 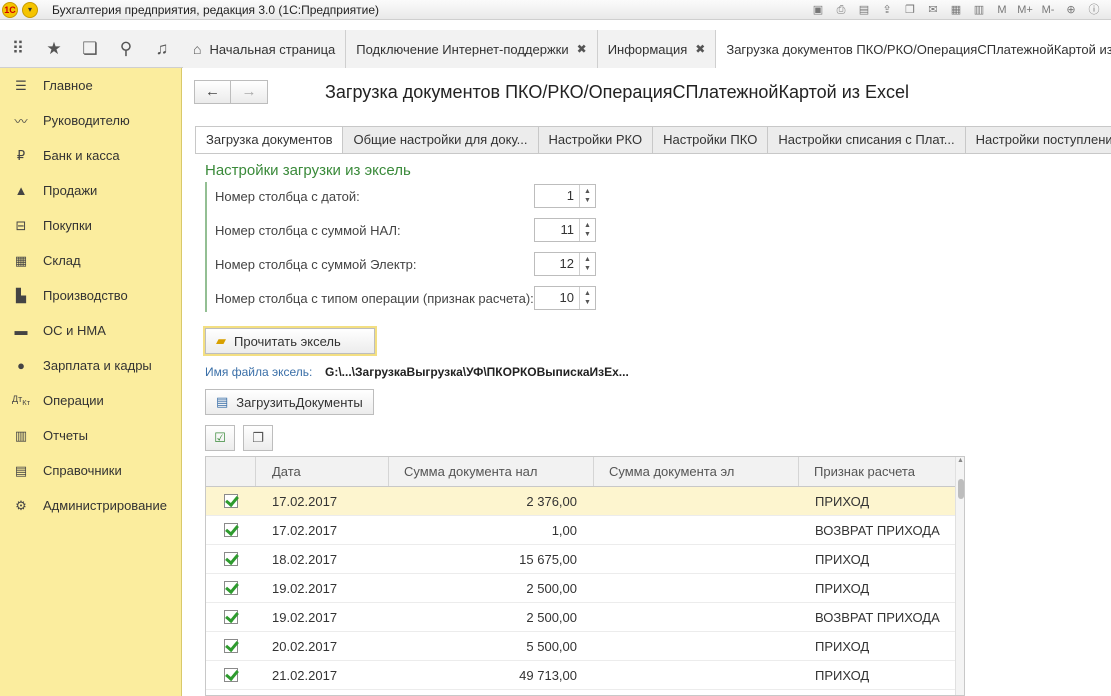 I want to click on column-header-date: Дата, so click(x=322, y=471).